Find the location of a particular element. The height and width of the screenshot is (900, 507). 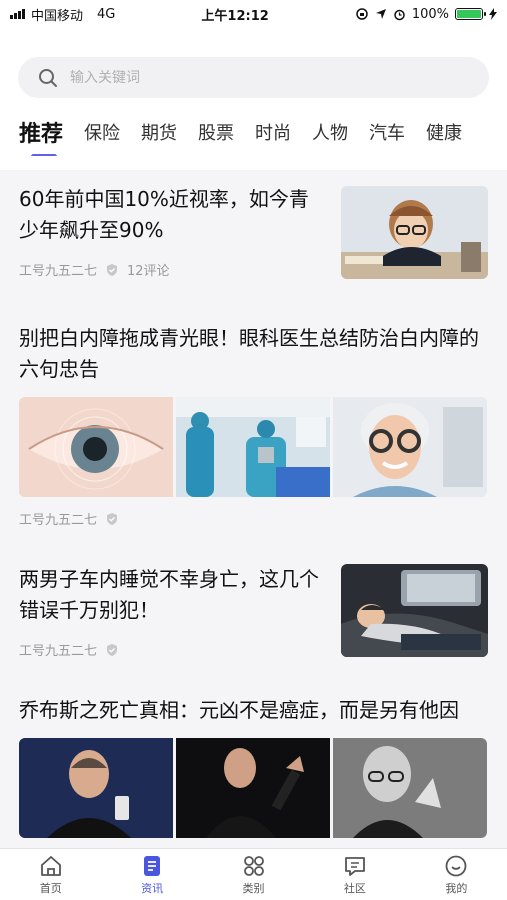

tab-futures: 期货 is located at coordinates (159, 132).